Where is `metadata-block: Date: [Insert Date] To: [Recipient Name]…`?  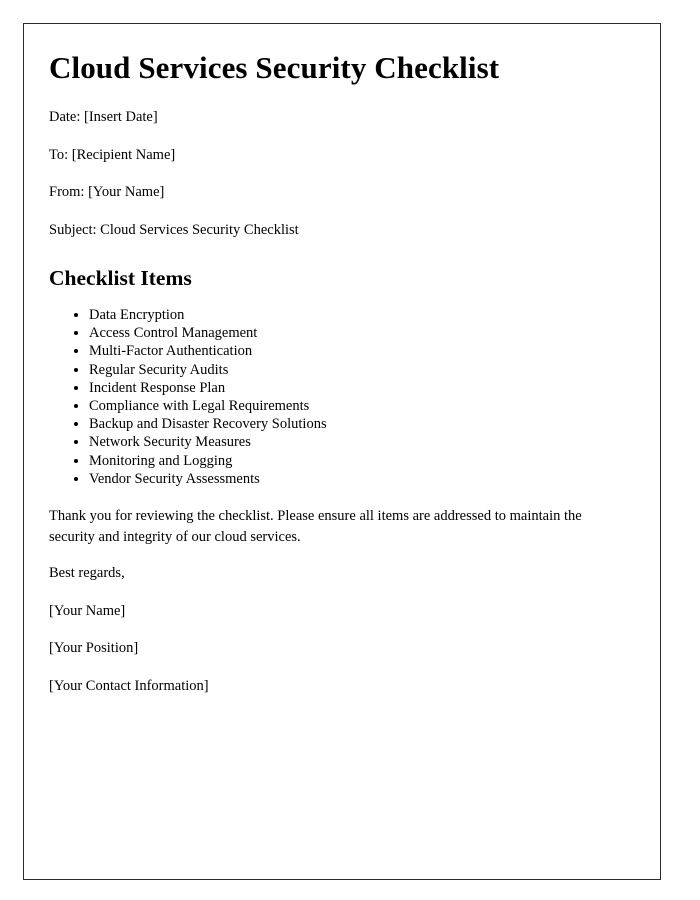
metadata-block: Date: [Insert Date] To: [Recipient Name]… is located at coordinates (332, 174).